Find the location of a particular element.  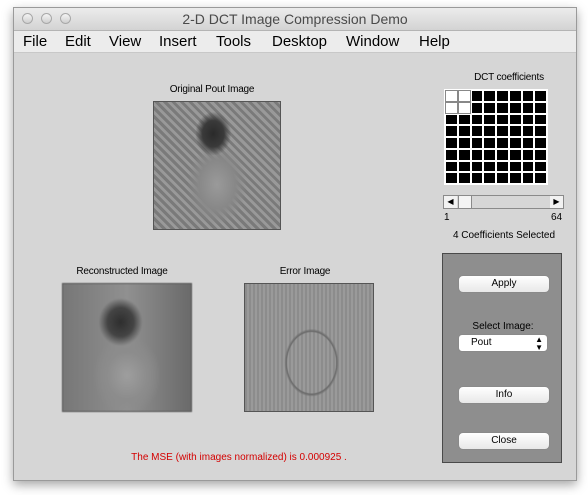

menu-file: File is located at coordinates (35, 41).